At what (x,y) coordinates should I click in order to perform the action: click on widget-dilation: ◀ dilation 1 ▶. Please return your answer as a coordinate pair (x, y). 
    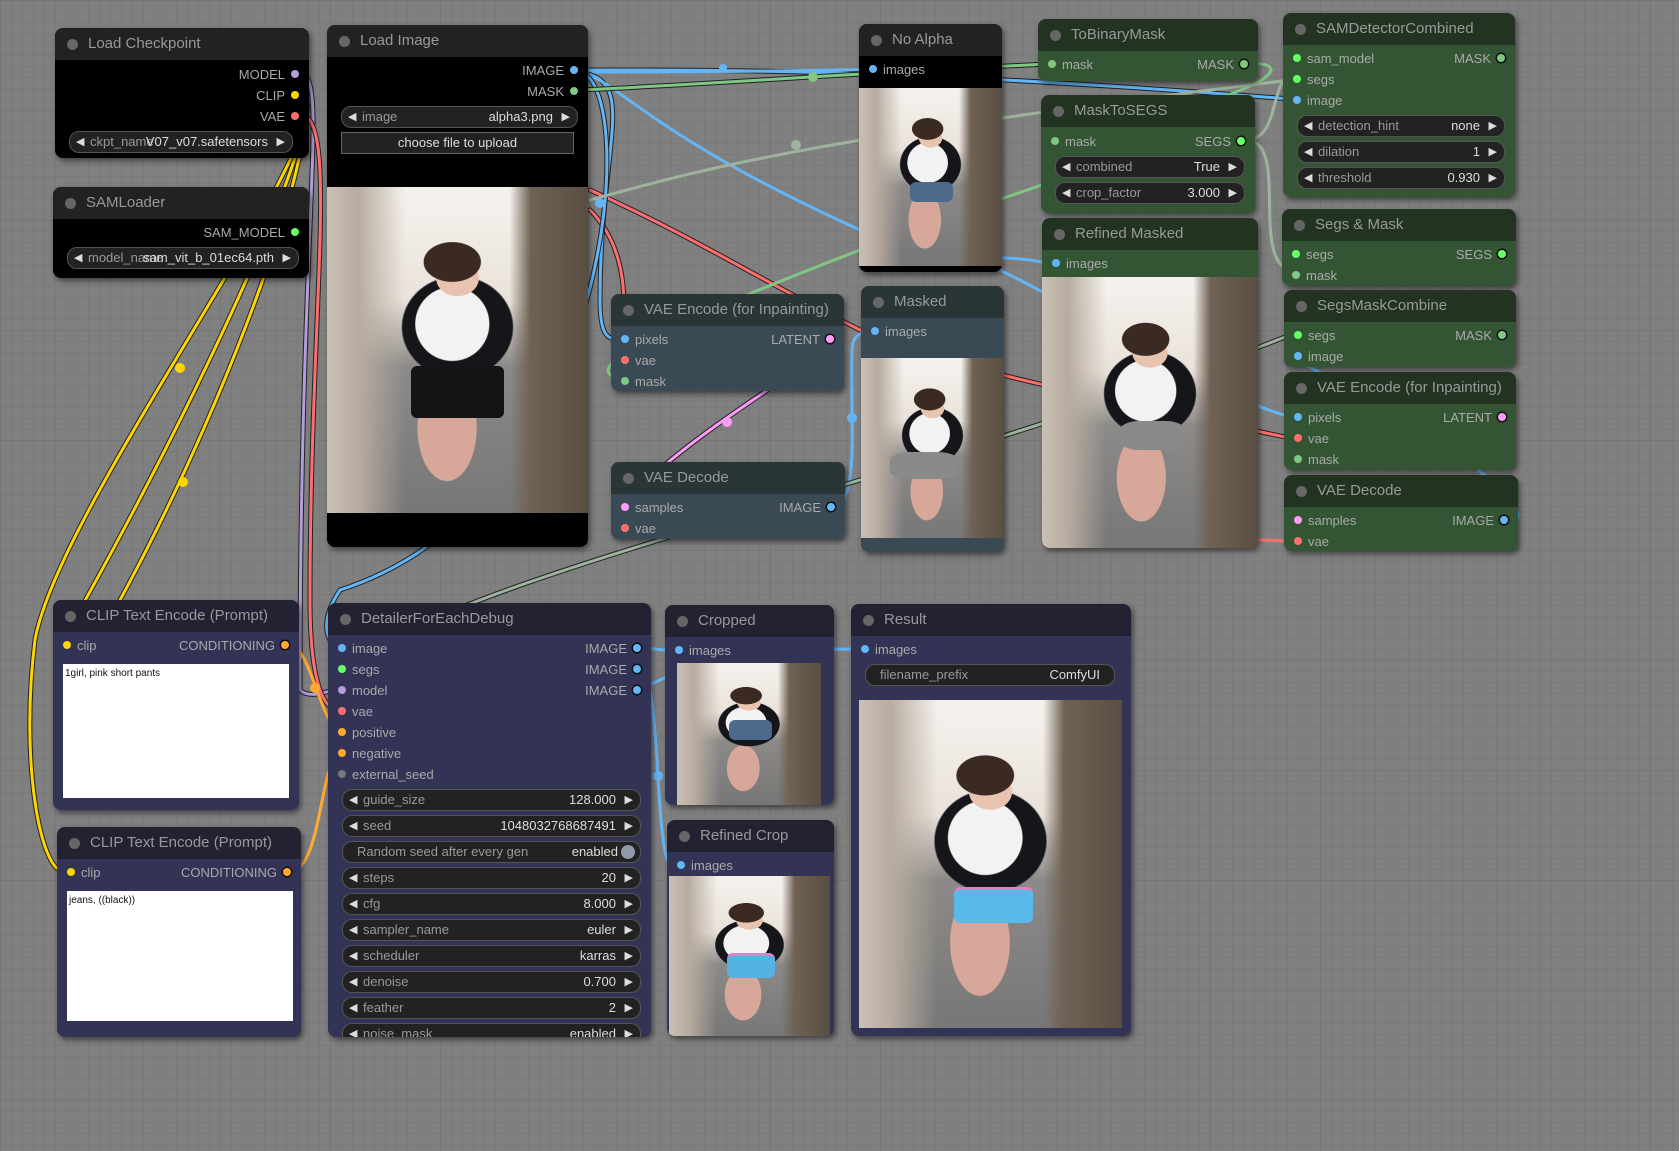
    Looking at the image, I should click on (1401, 152).